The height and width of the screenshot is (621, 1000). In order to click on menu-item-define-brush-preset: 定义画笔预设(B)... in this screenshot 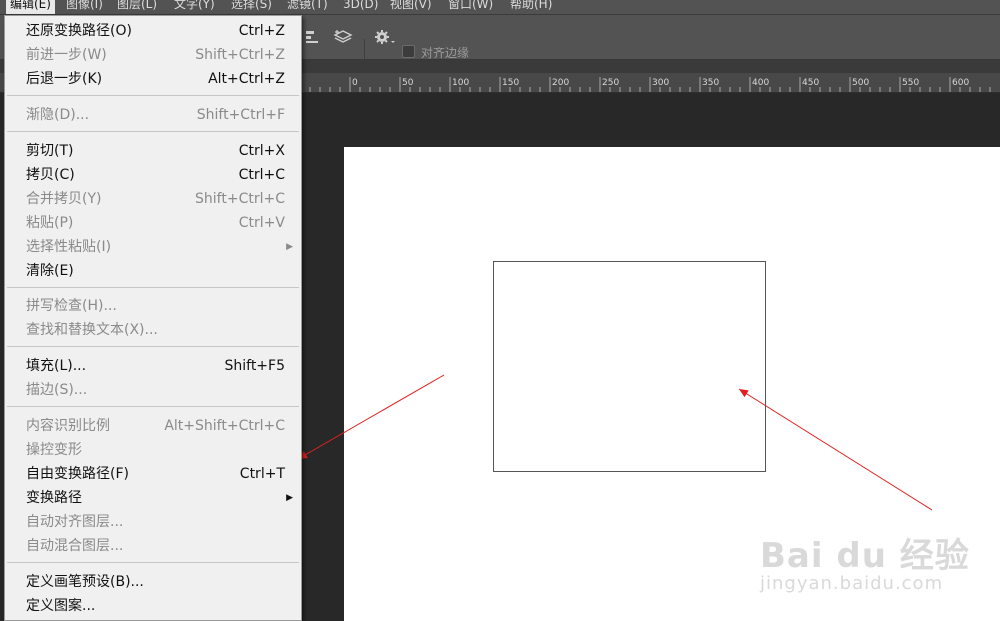, I will do `click(153, 582)`.